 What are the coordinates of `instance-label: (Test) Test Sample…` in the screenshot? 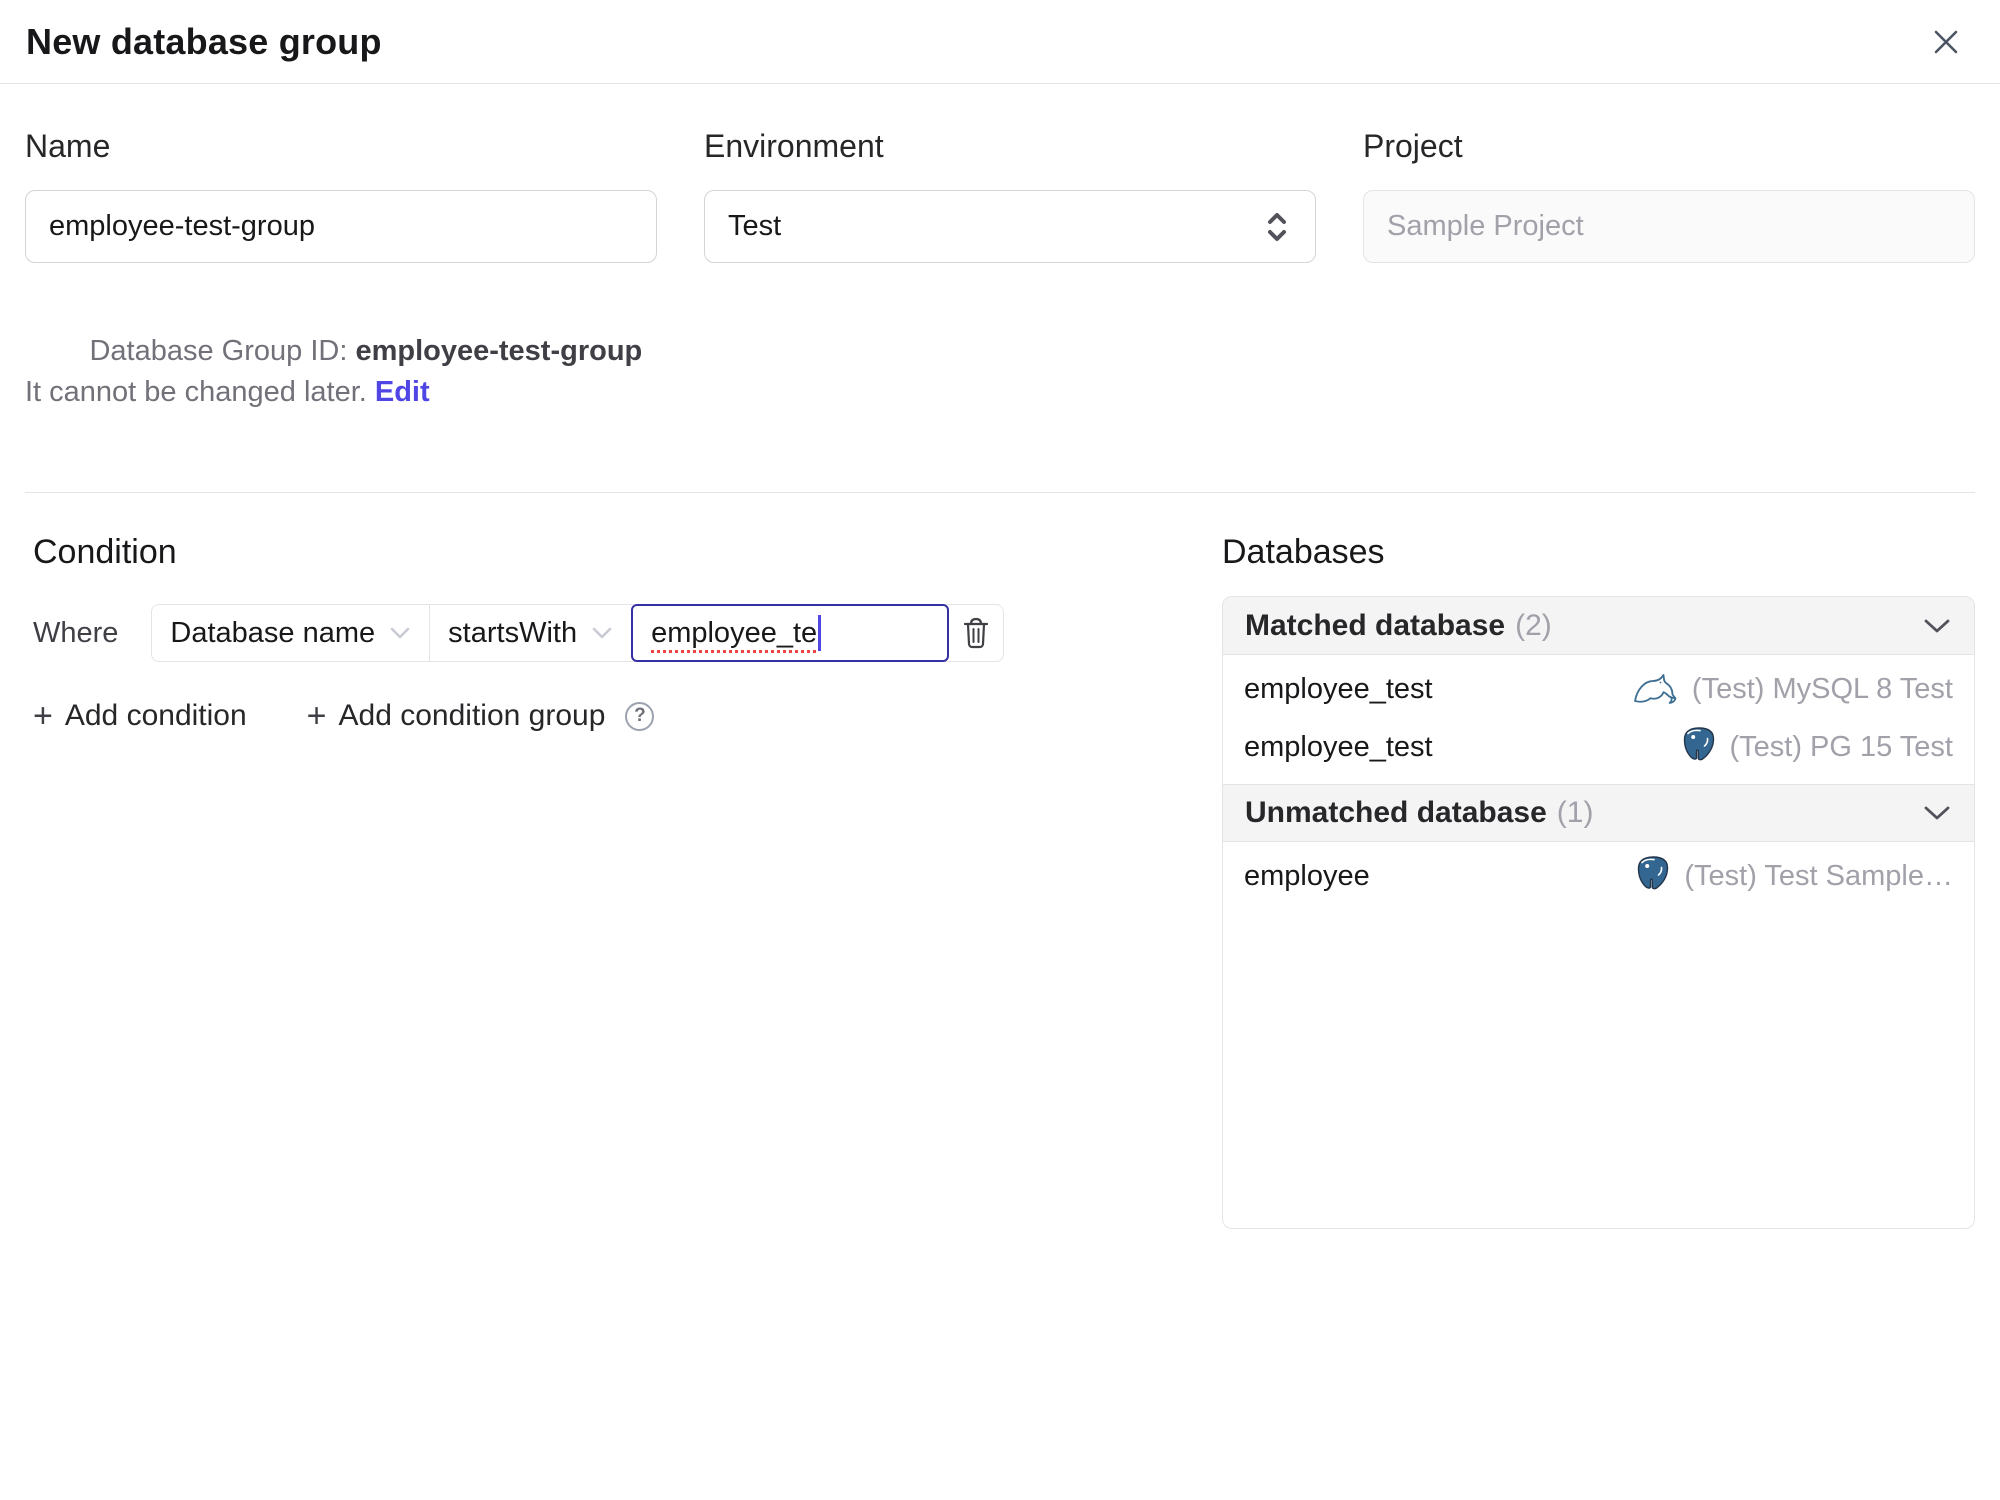 It's located at (1818, 875).